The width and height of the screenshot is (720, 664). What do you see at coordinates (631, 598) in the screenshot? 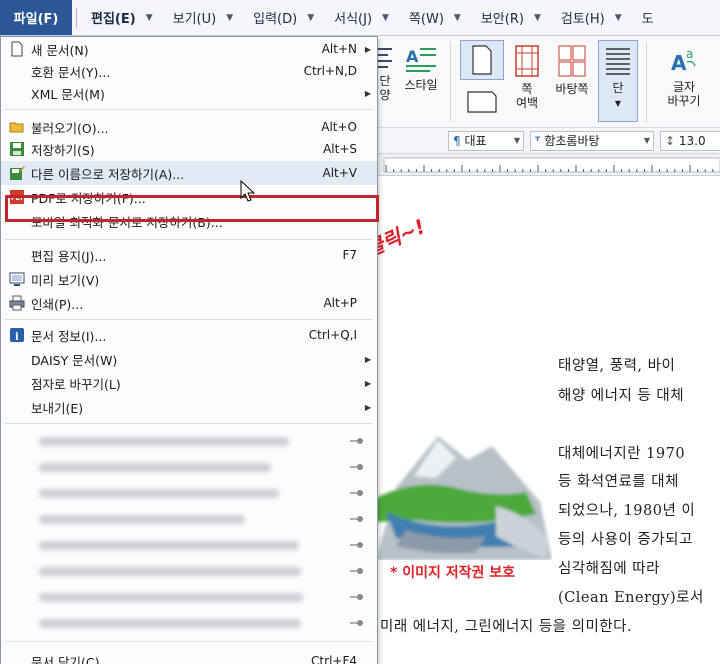
I see `doc-line: (Clean Energy)로서` at bounding box center [631, 598].